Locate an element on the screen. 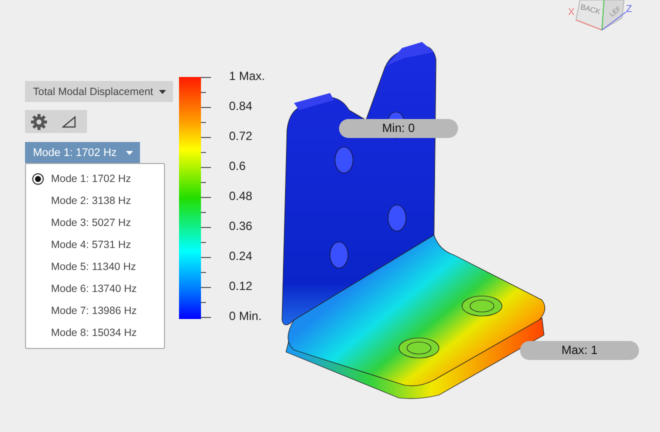 This screenshot has height=432, width=660. min-probe-label: Min: 0 is located at coordinates (398, 128).